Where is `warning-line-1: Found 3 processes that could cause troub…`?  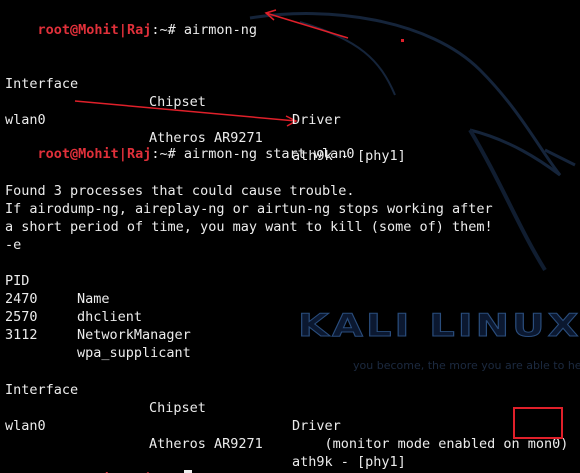
warning-line-1: Found 3 processes that could cause troub… is located at coordinates (180, 191).